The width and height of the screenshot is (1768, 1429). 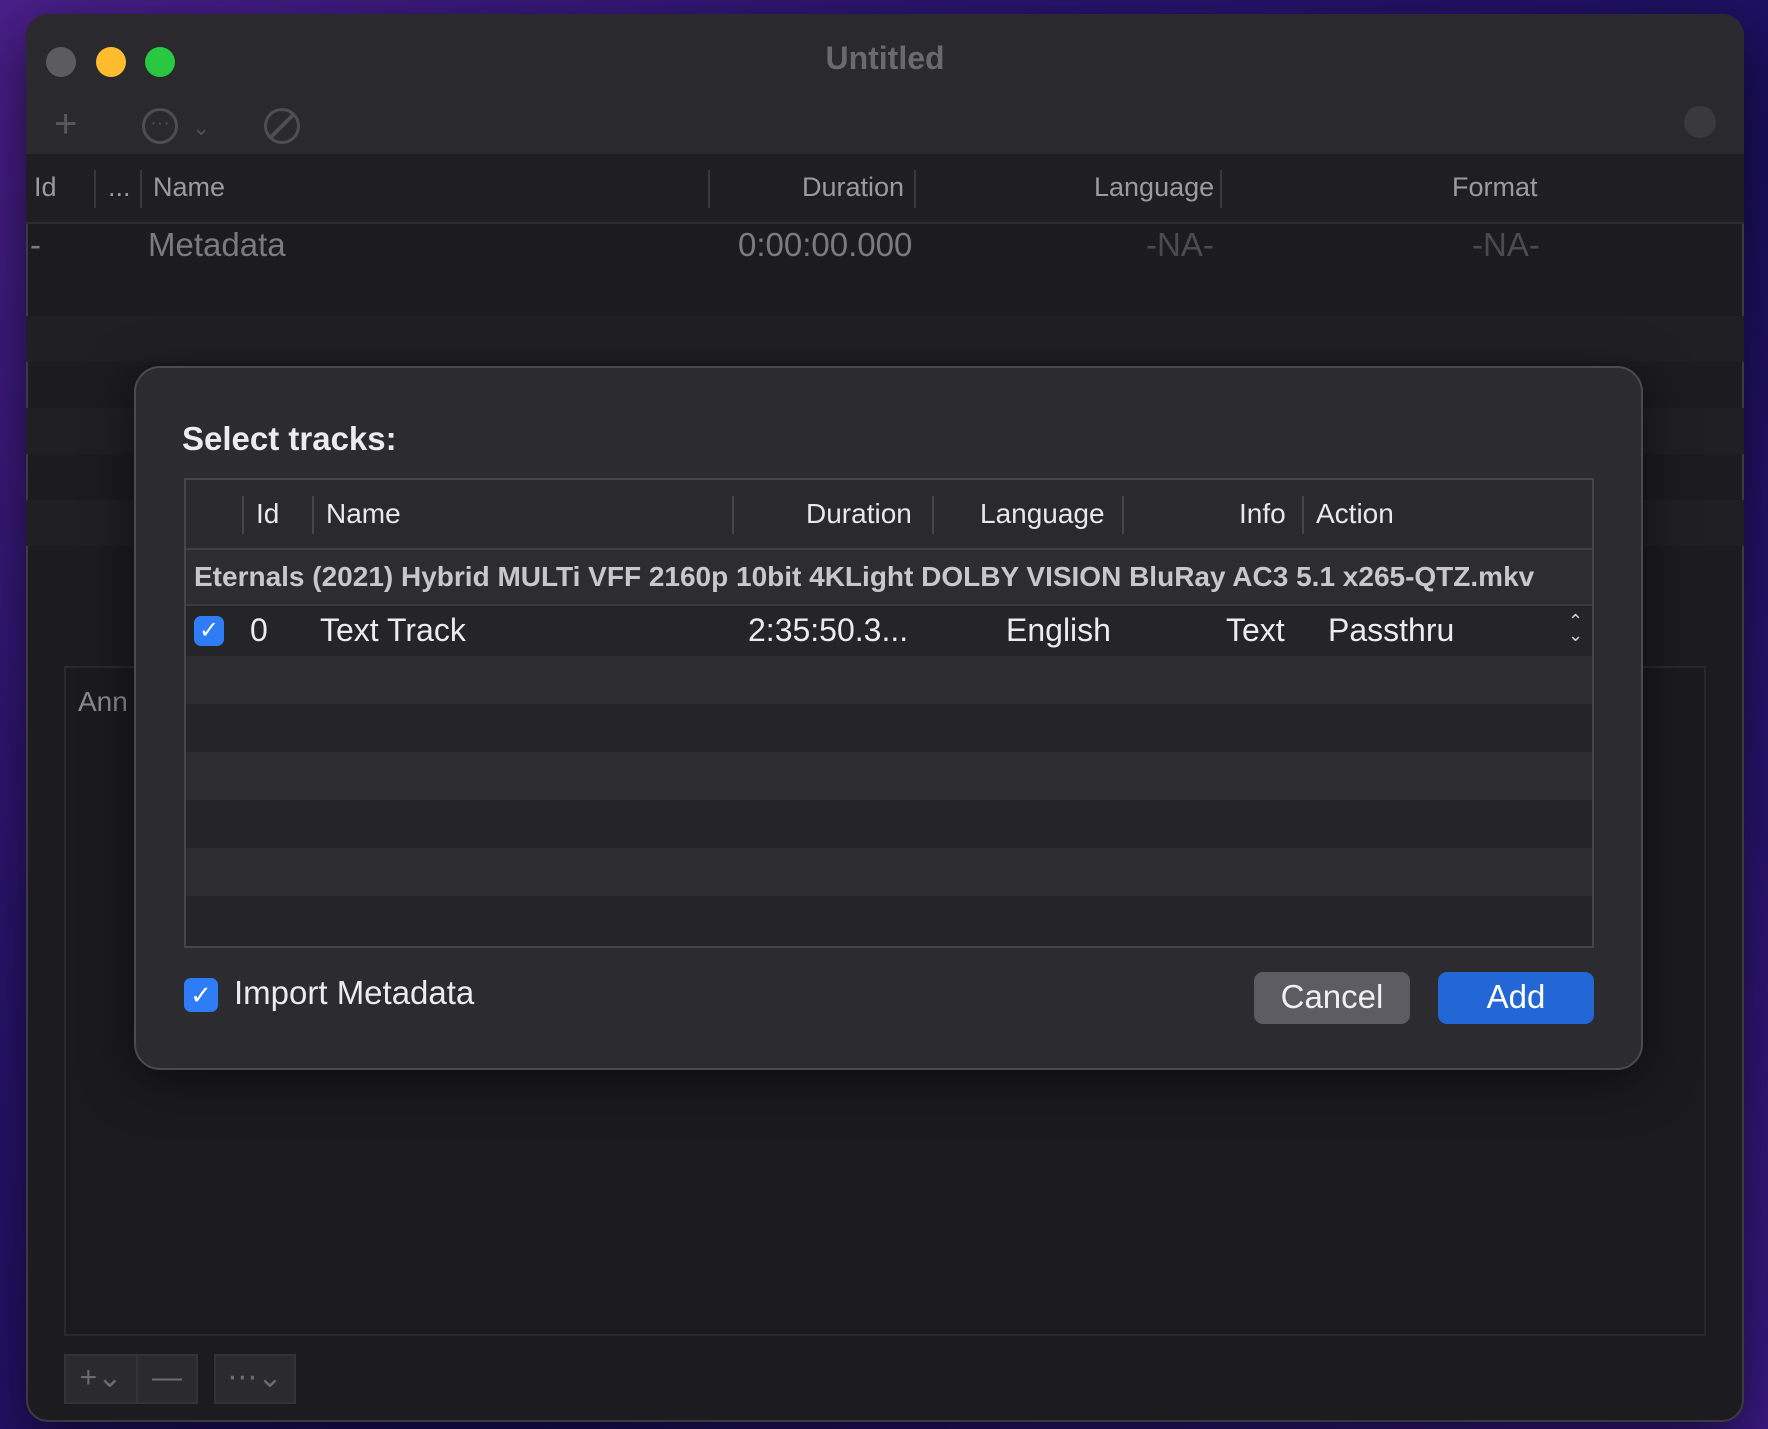 I want to click on window-title: Untitled, so click(x=885, y=58).